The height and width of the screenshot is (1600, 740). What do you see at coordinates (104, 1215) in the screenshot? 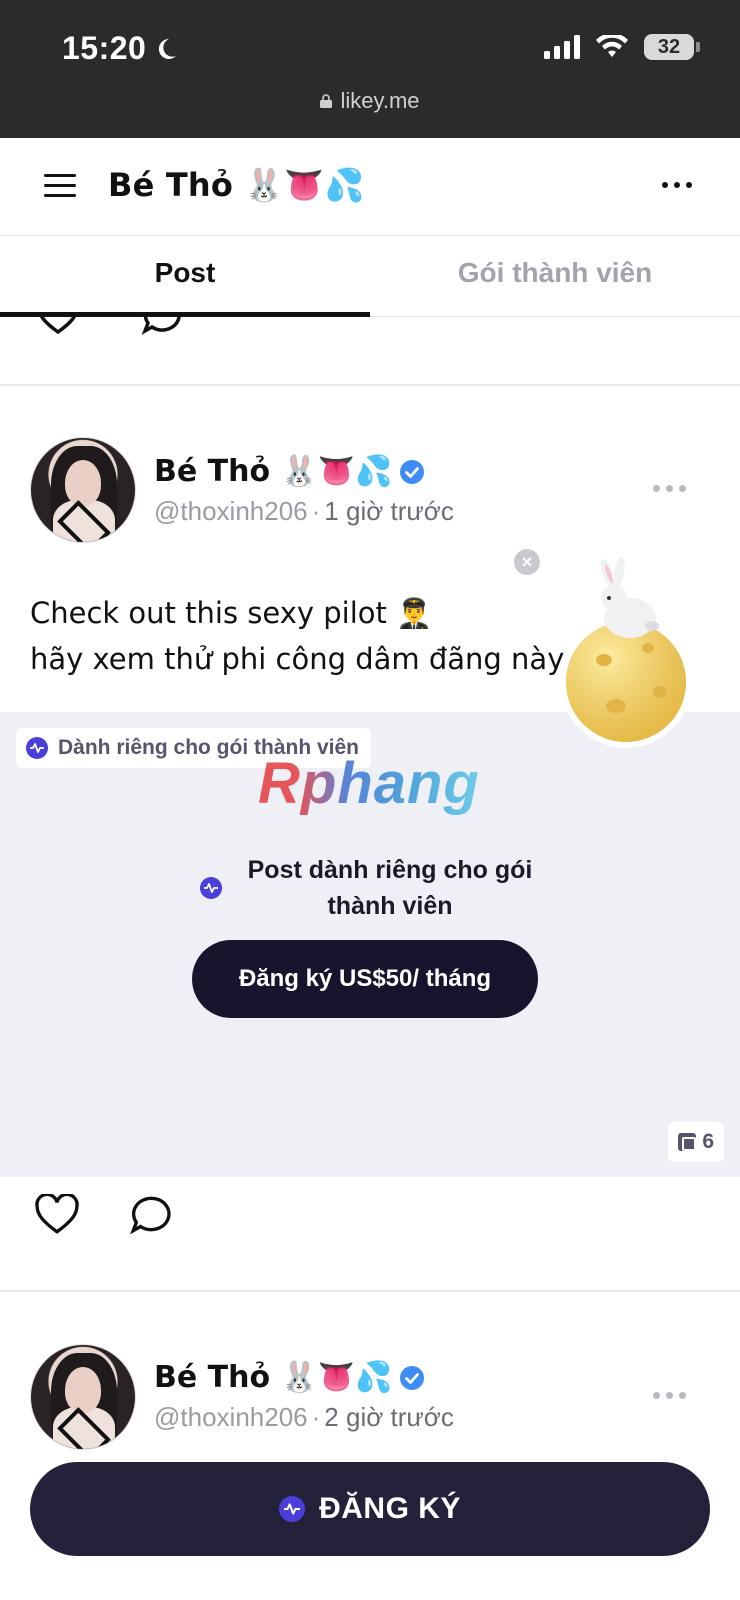
I see `post-actions` at bounding box center [104, 1215].